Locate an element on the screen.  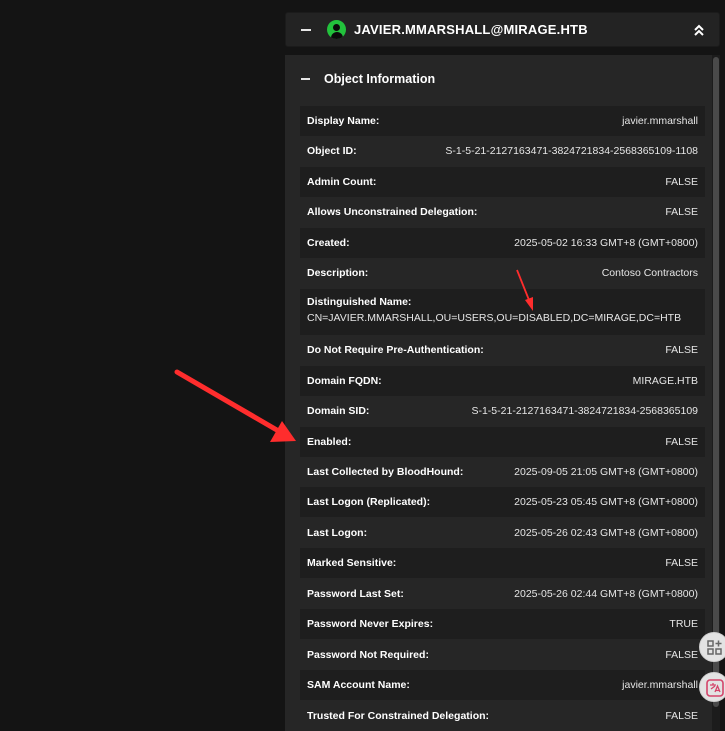
property-row-marked-sensitive: Marked Sensitive: FALSE is located at coordinates (502, 563).